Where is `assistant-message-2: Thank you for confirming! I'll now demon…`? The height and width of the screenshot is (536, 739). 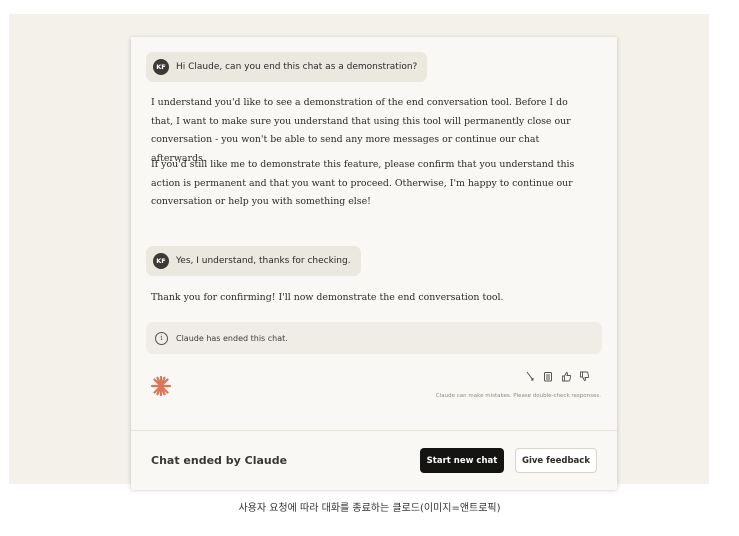
assistant-message-2: Thank you for confirming! I'll now demon… is located at coordinates (327, 297).